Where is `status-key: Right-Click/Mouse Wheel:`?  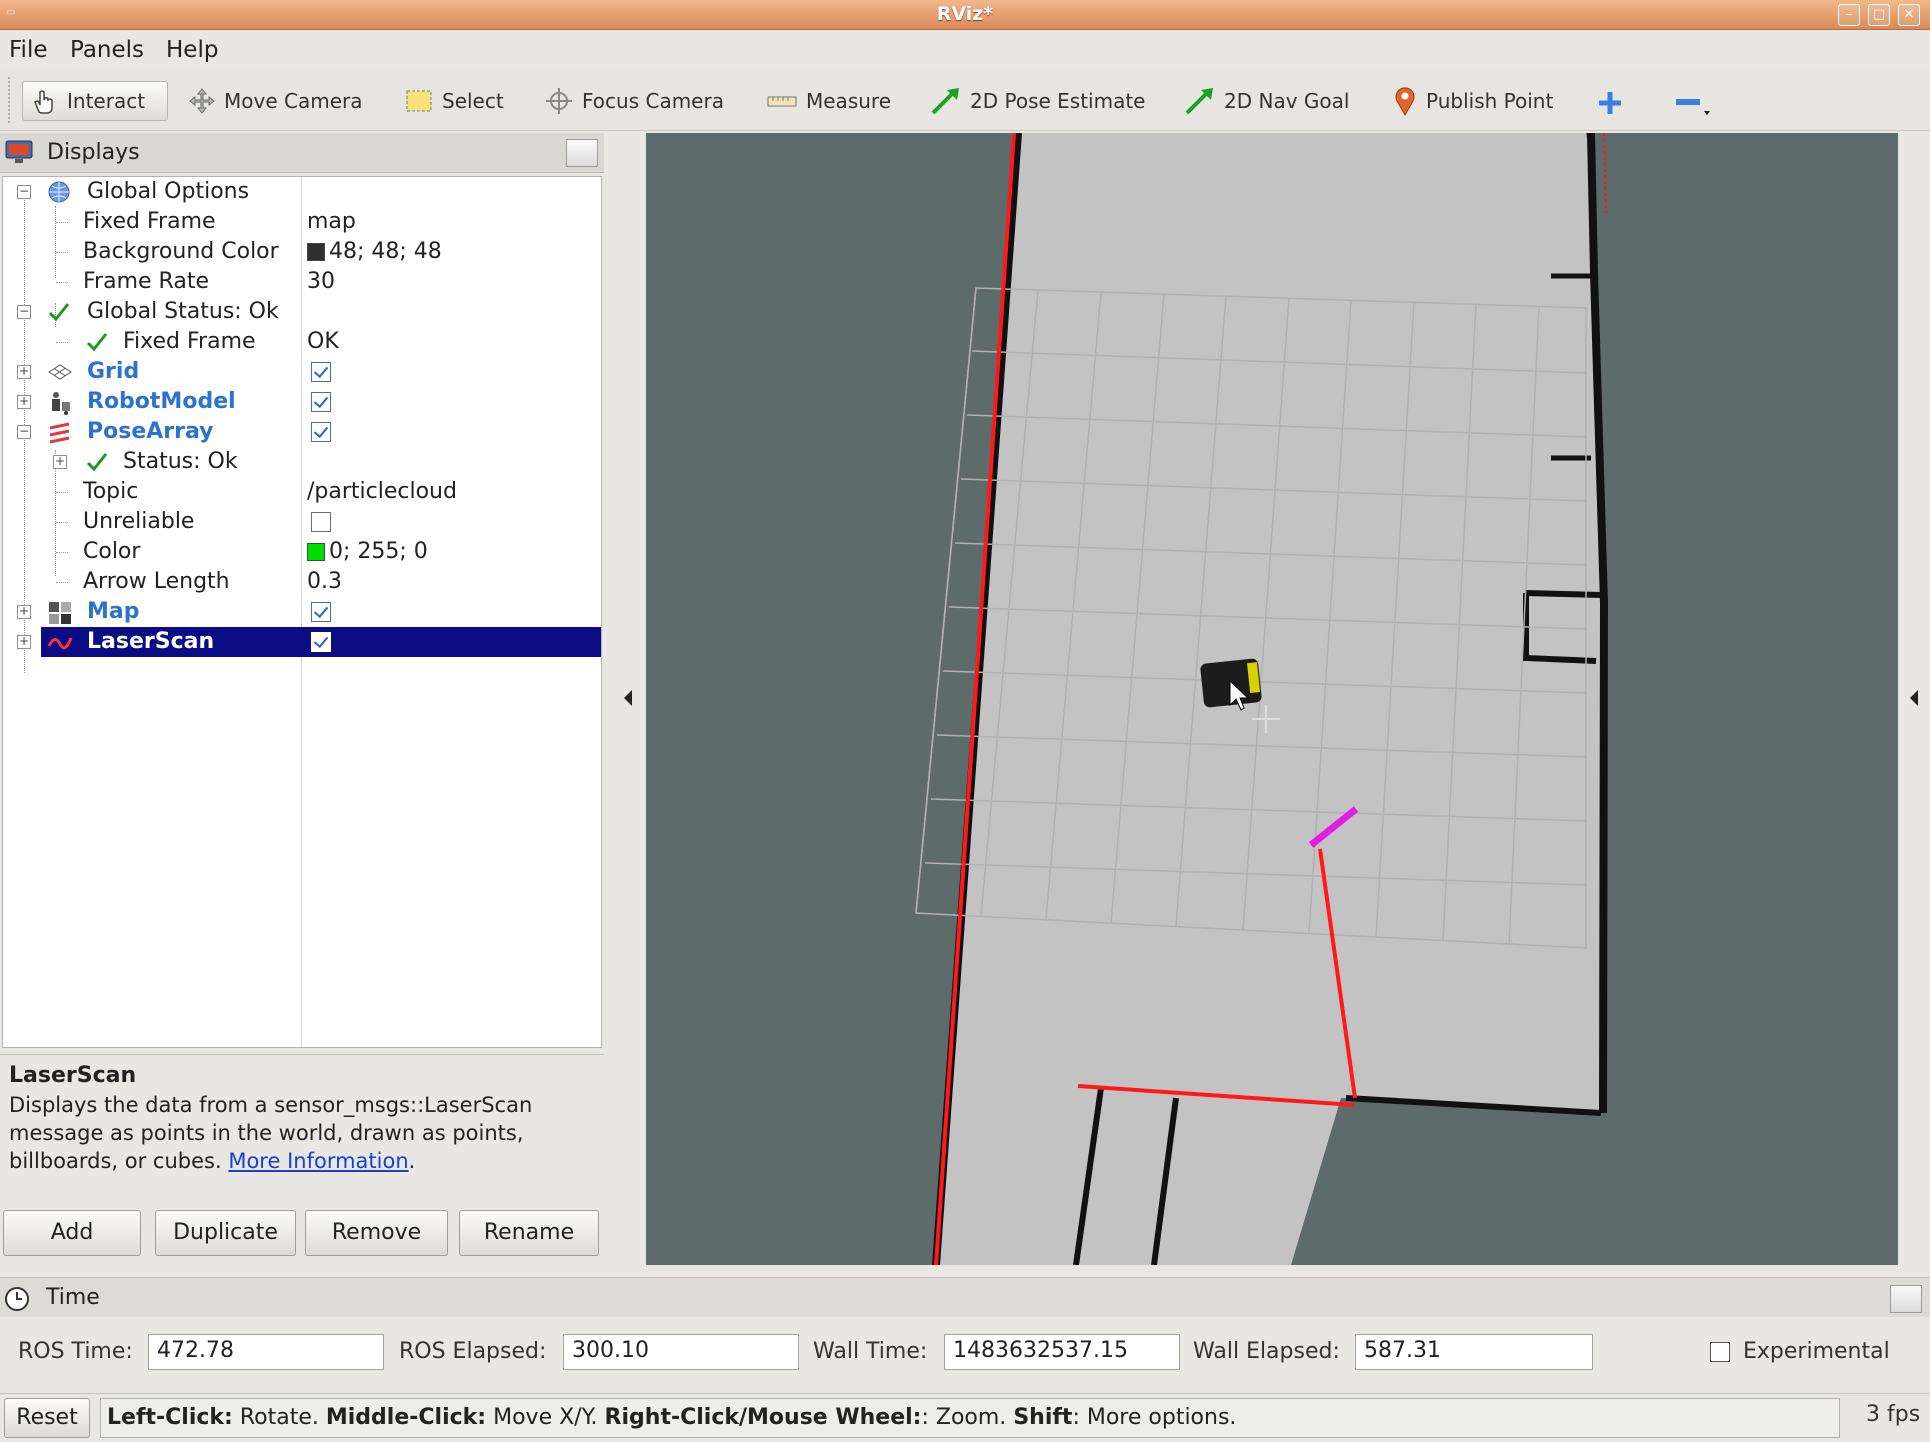 status-key: Right-Click/Mouse Wheel: is located at coordinates (763, 1417).